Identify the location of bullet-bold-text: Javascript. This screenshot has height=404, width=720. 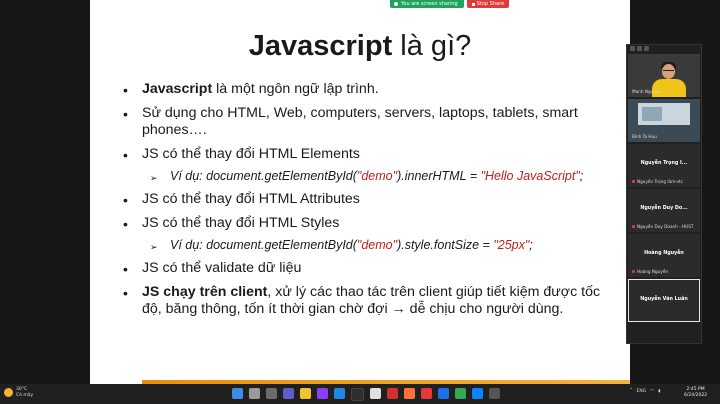
(177, 89).